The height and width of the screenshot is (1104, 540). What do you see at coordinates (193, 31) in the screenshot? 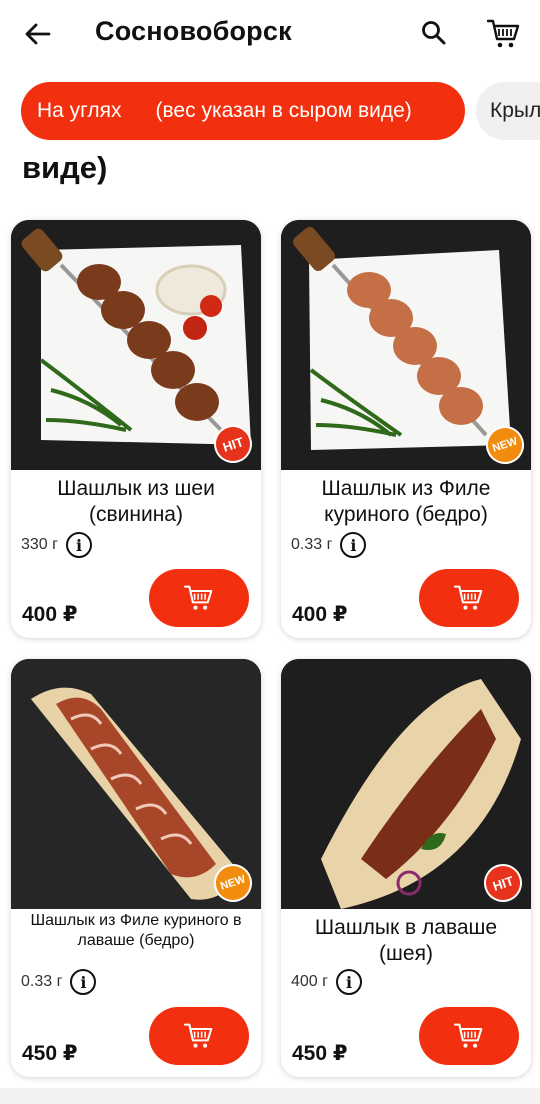
I see `page-title: Сосновоборск` at bounding box center [193, 31].